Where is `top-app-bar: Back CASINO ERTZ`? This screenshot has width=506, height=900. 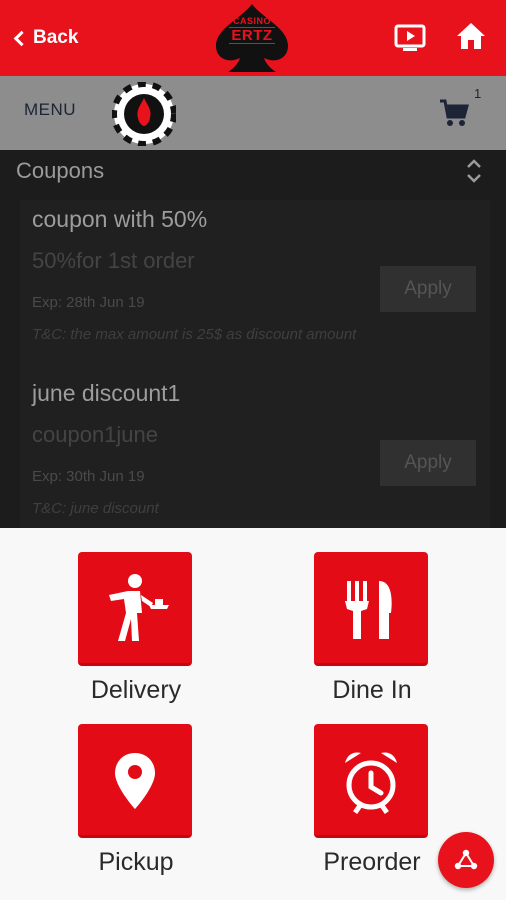
top-app-bar: Back CASINO ERTZ is located at coordinates (253, 38).